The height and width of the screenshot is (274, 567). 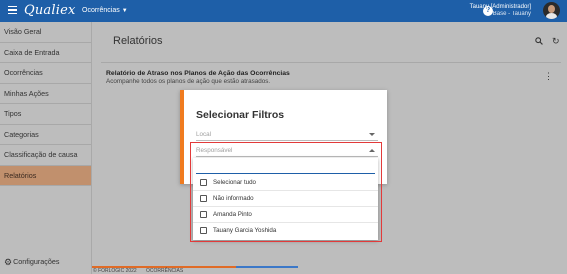 I want to click on local-select: Local, so click(x=287, y=135).